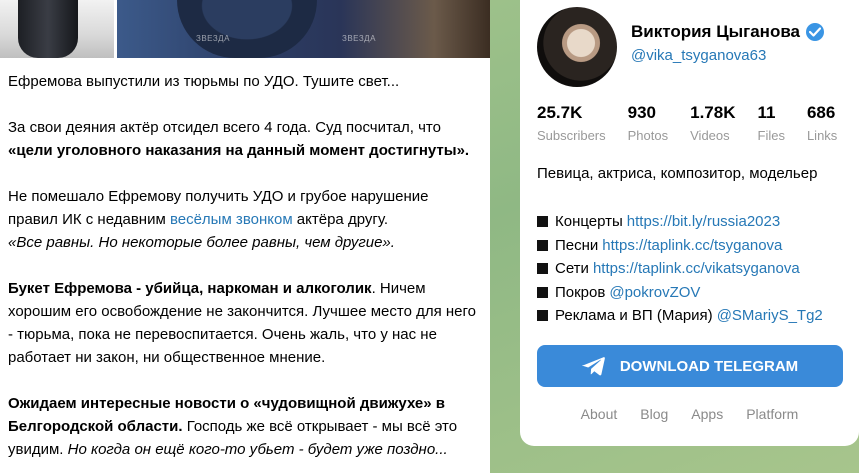 Image resolution: width=859 pixels, height=473 pixels. What do you see at coordinates (766, 112) in the screenshot?
I see `stat-value: 11` at bounding box center [766, 112].